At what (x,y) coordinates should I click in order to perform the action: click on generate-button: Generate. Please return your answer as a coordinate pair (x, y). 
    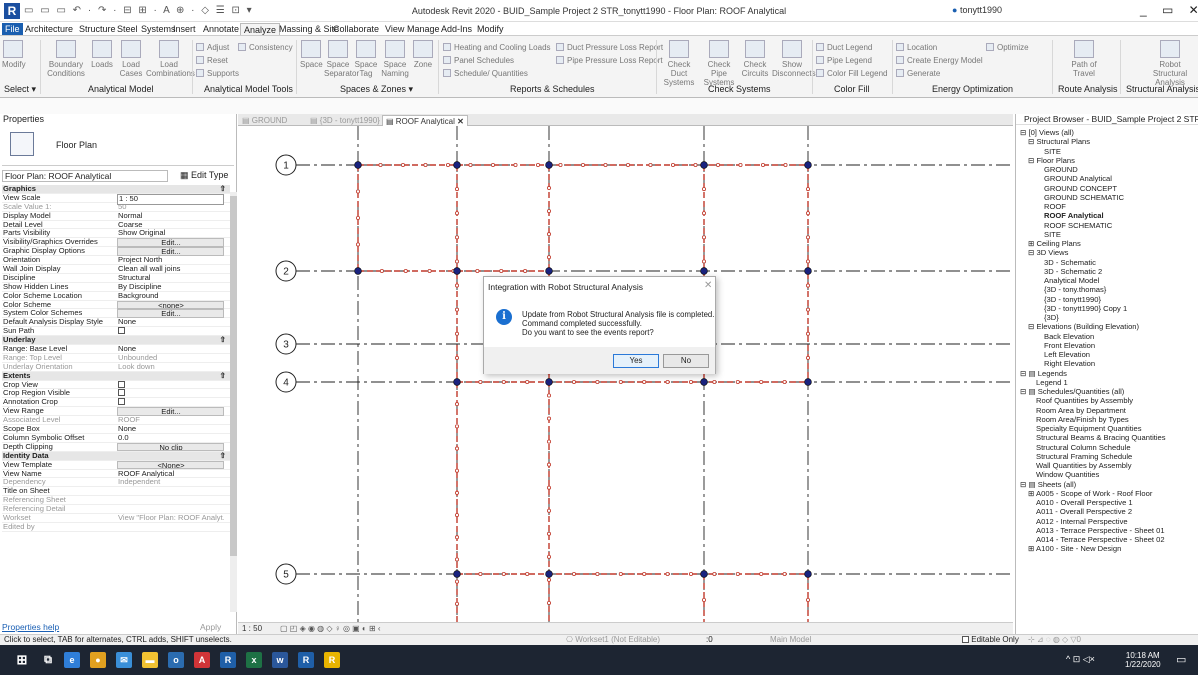
    Looking at the image, I should click on (918, 73).